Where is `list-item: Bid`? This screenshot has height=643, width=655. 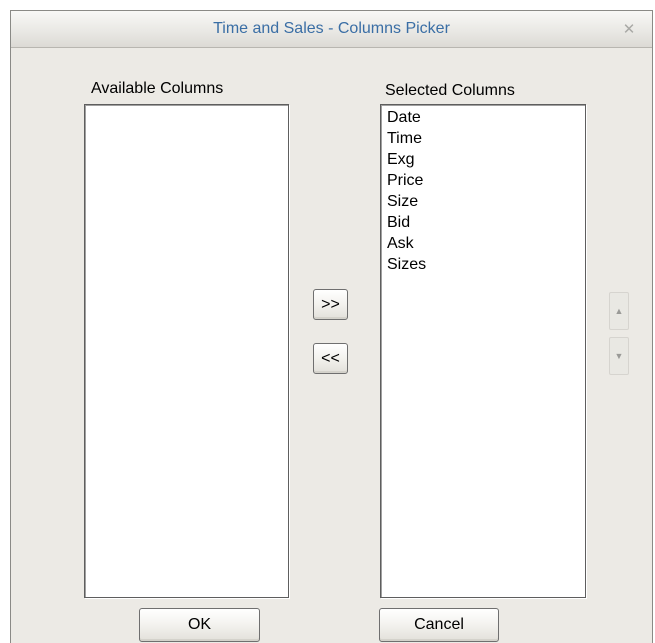 list-item: Bid is located at coordinates (486, 222).